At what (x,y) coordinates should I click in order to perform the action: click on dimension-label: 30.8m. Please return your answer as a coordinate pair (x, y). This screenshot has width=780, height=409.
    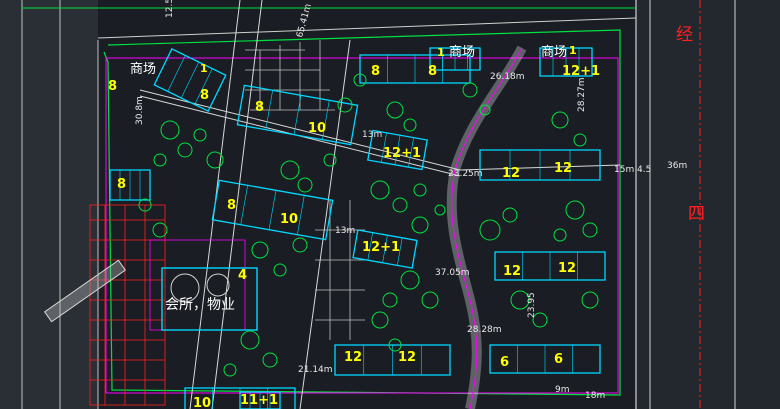
    Looking at the image, I should click on (140, 110).